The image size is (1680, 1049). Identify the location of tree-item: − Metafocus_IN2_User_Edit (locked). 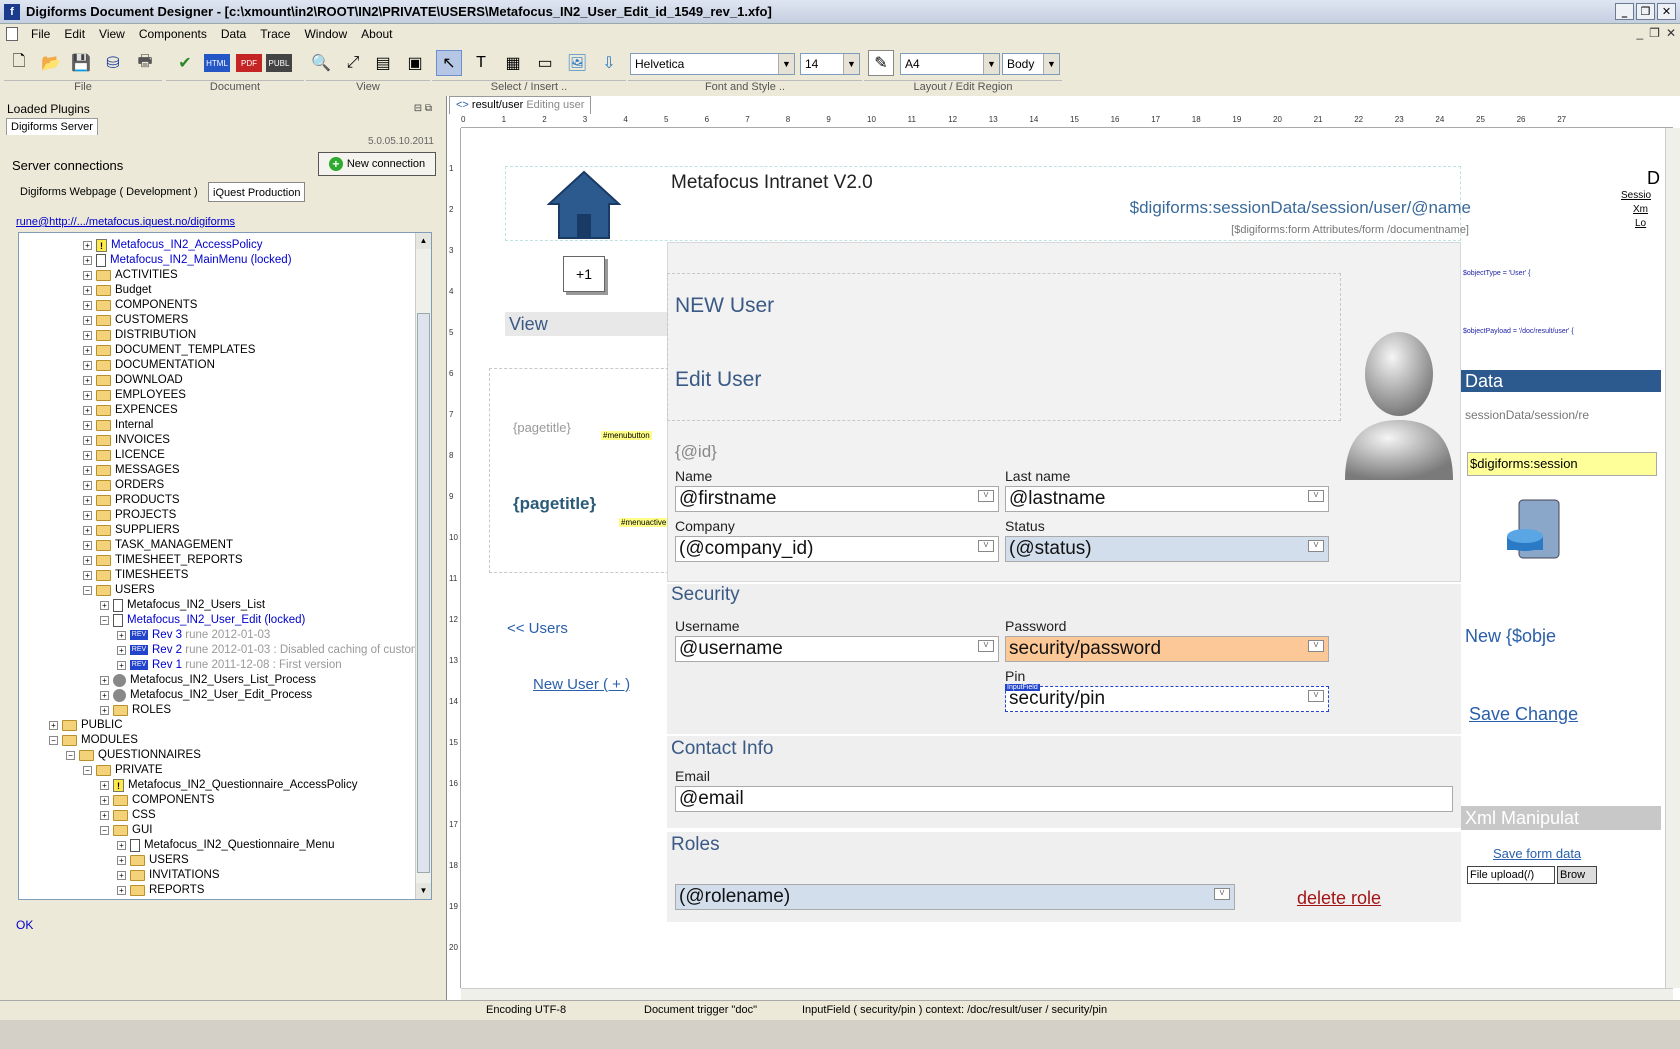
(202, 620).